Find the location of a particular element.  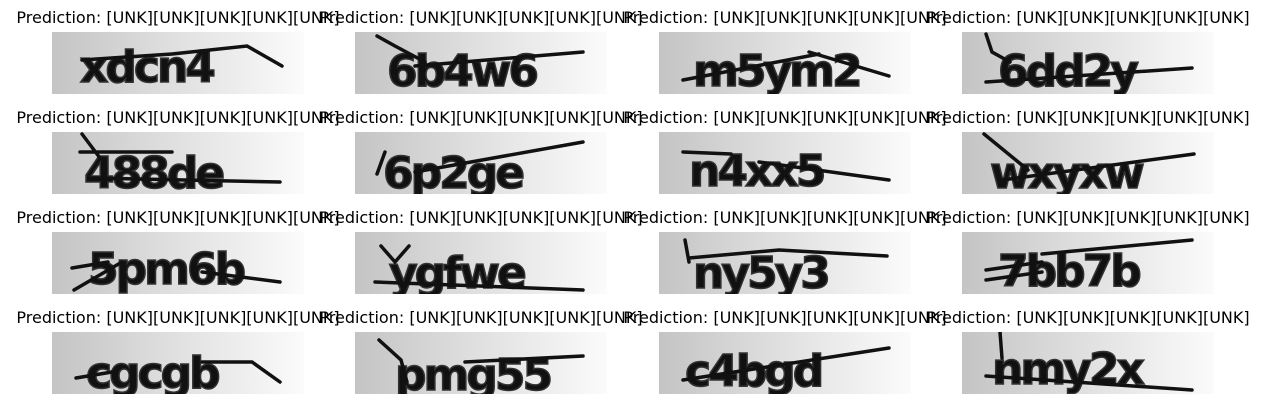

captcha-text: m5ym2 is located at coordinates (776, 70).